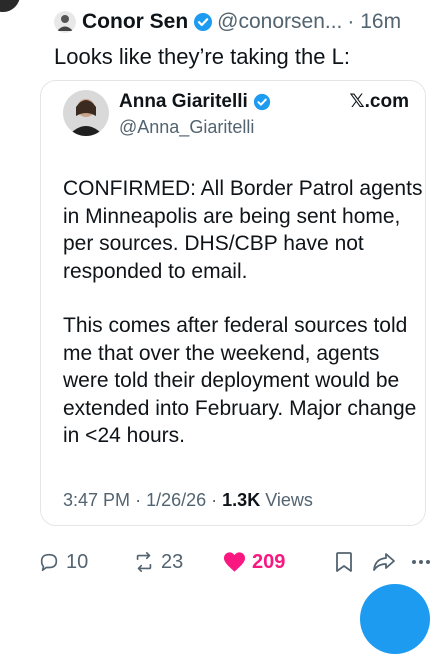 The image size is (435, 654). I want to click on quote-author-name: Anna Giaritelli, so click(183, 102).